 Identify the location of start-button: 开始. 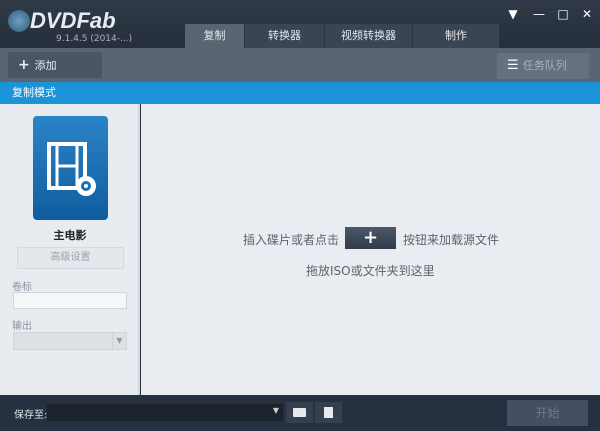
(547, 413).